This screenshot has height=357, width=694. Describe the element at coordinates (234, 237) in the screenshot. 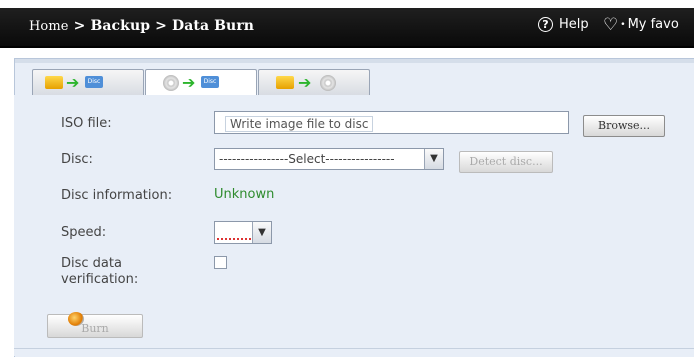

I see `empty-value-indicator` at that location.